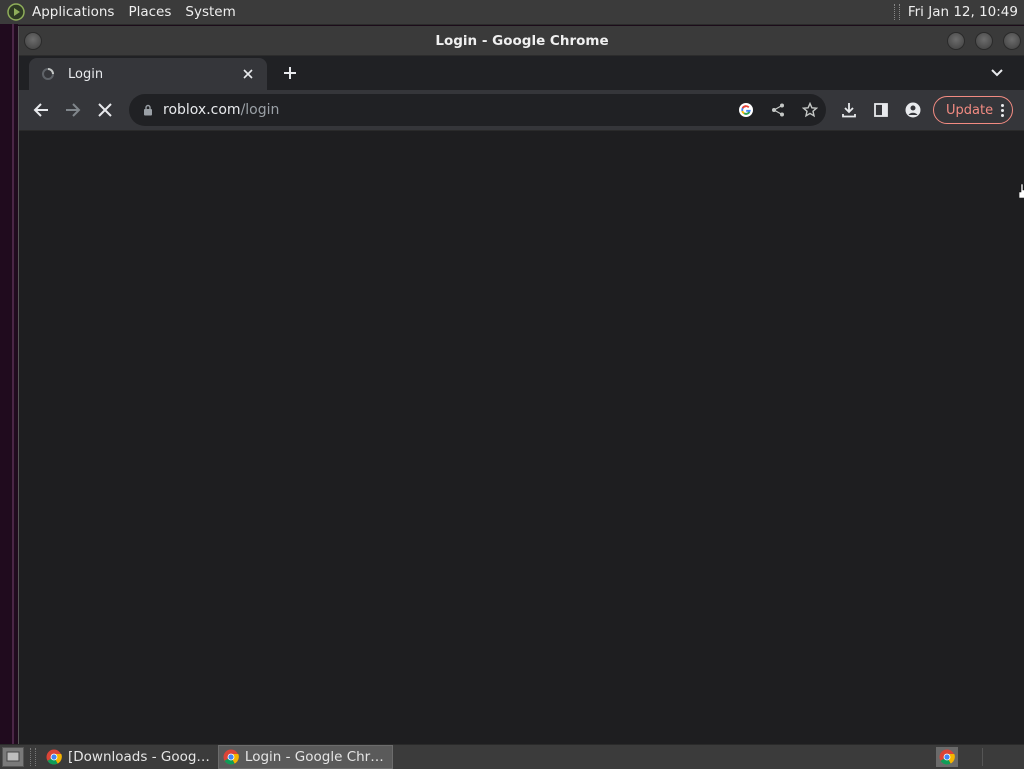  Describe the element at coordinates (984, 41) in the screenshot. I see `maximize-button` at that location.